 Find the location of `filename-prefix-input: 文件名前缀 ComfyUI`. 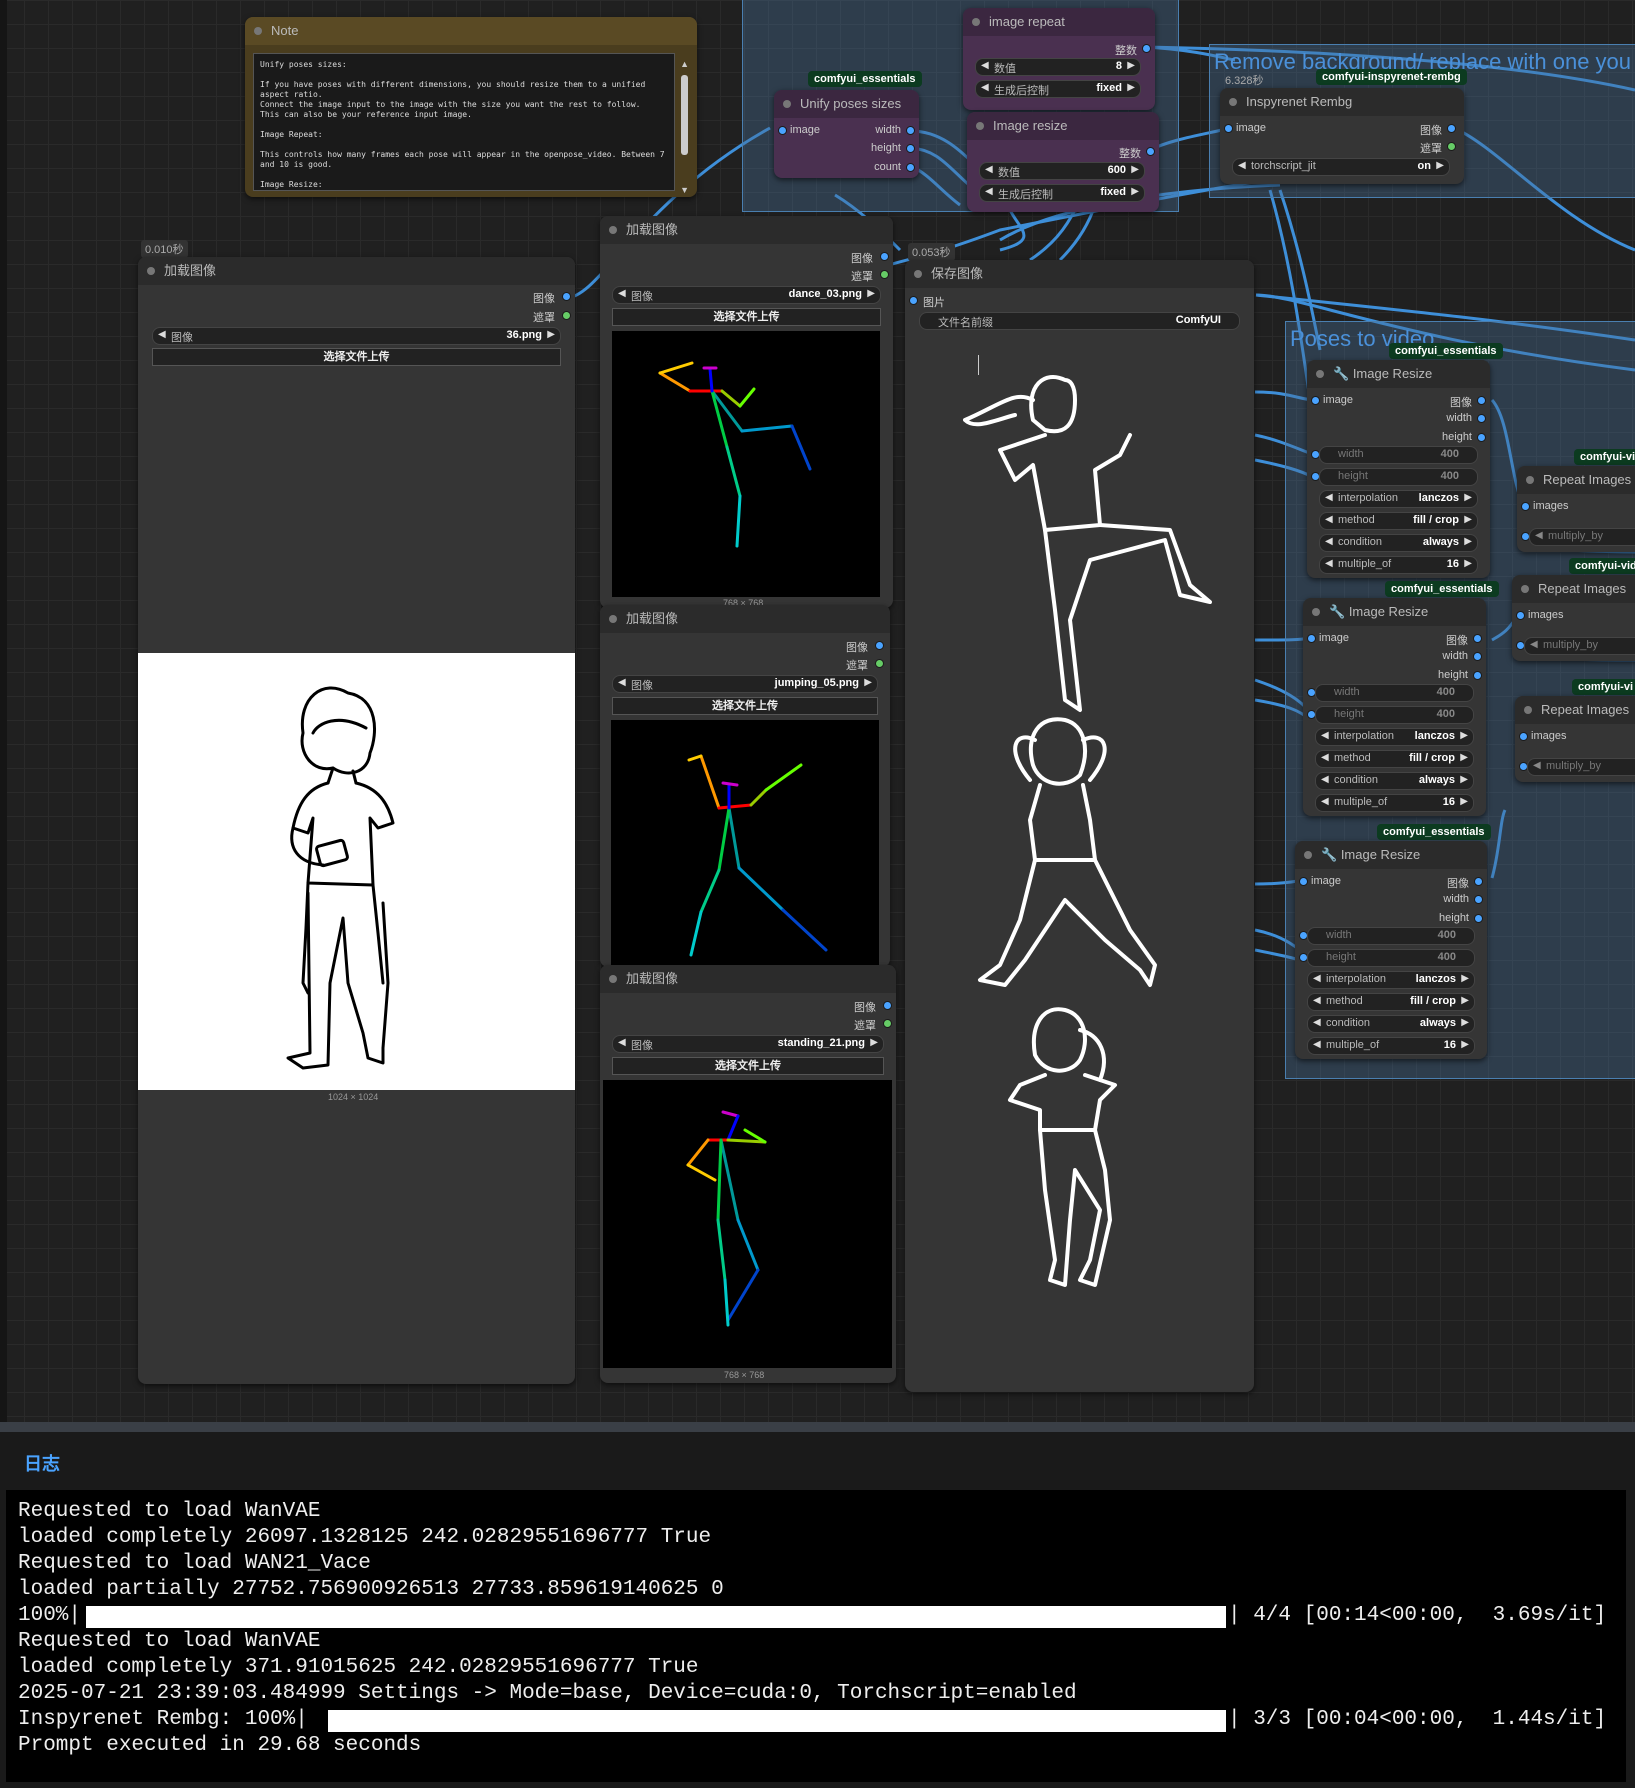

filename-prefix-input: 文件名前缀 ComfyUI is located at coordinates (1079, 321).